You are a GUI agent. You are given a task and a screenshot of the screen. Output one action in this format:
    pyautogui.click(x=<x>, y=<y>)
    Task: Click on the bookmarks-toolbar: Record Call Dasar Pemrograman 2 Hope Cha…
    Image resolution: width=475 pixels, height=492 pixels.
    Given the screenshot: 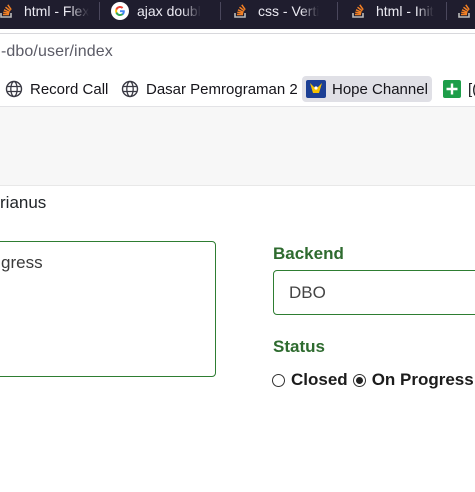 What is the action you would take?
    pyautogui.click(x=237, y=89)
    